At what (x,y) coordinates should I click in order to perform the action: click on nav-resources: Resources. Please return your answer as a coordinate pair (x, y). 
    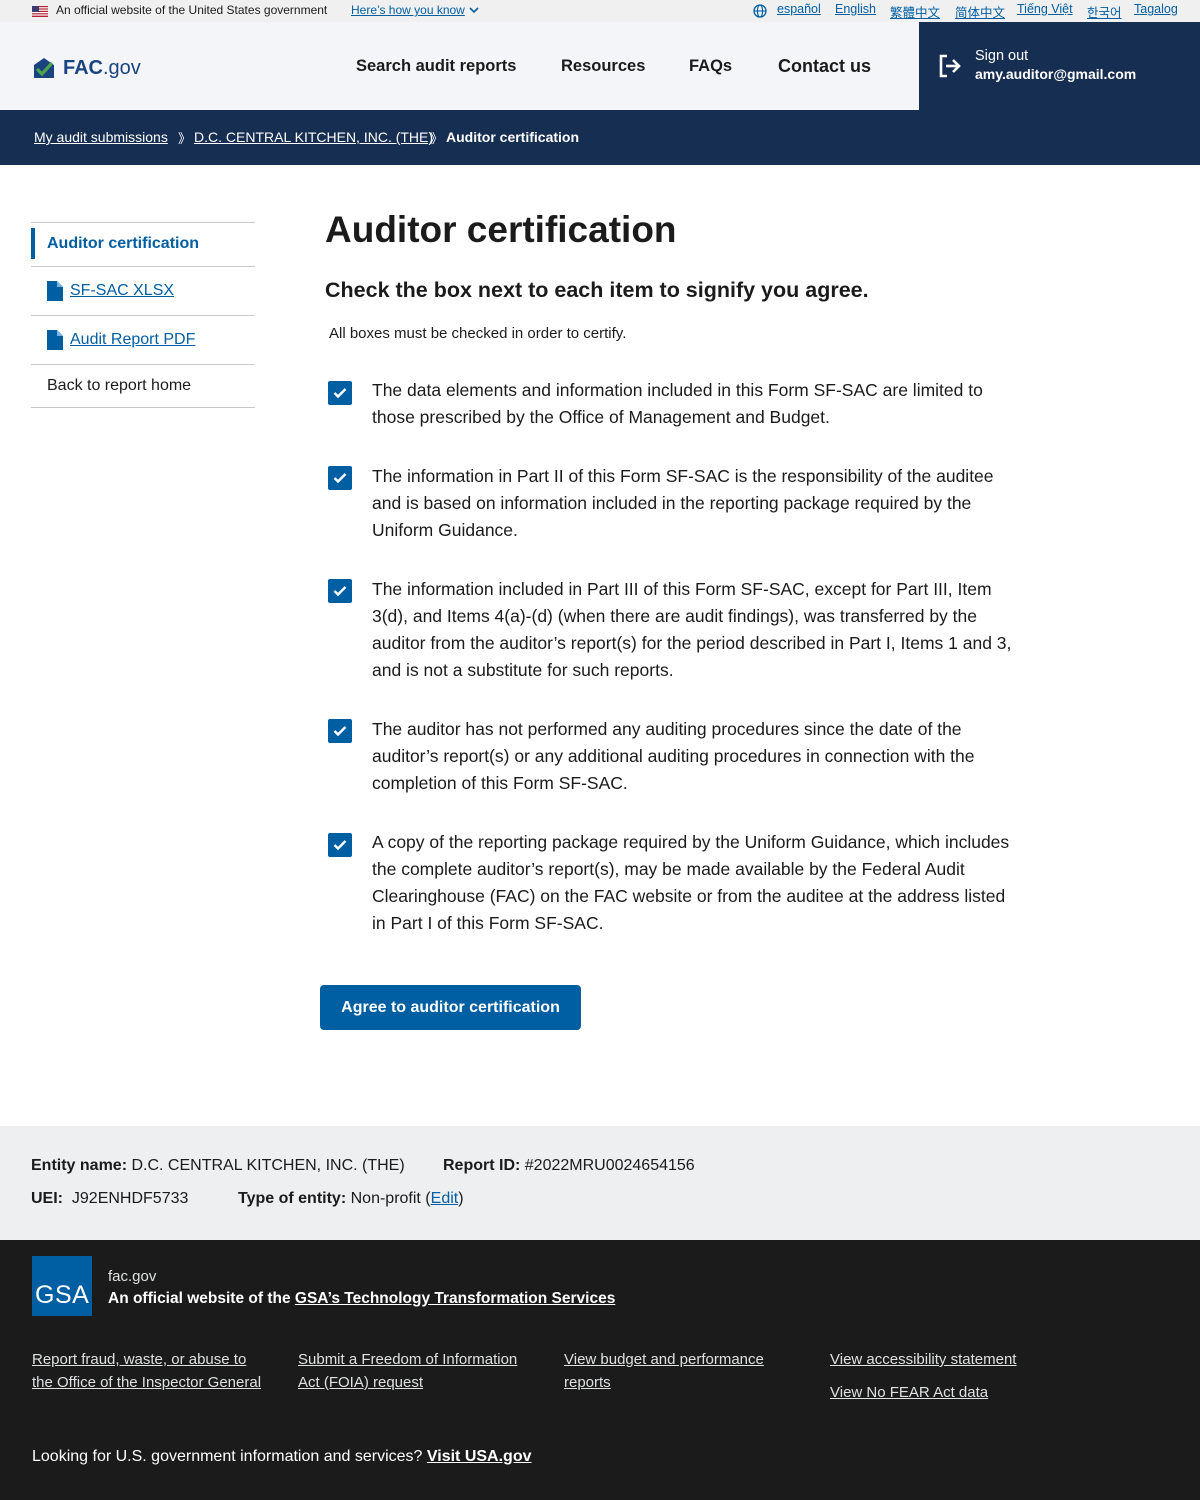
    Looking at the image, I should click on (603, 66).